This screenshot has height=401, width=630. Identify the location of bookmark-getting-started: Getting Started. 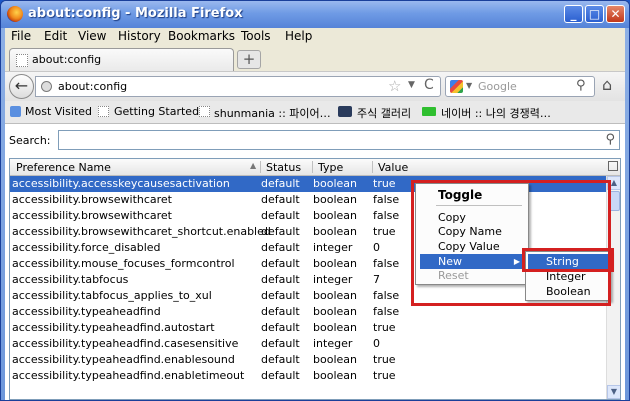
(156, 111).